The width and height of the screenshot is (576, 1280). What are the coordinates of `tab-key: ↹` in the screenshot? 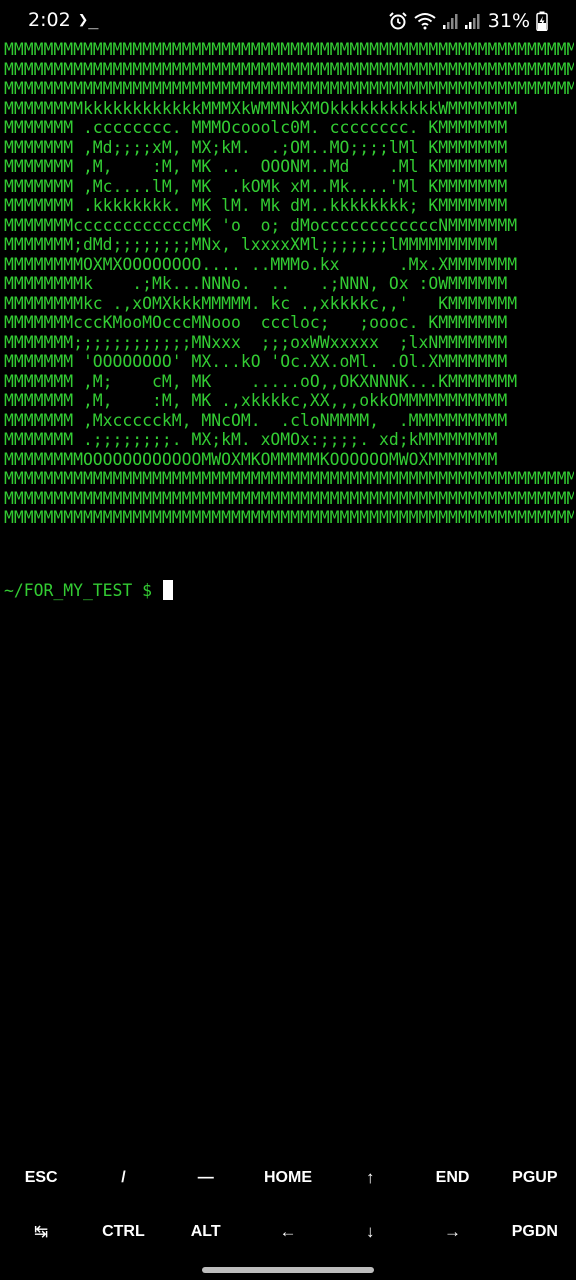 It's located at (41, 1232).